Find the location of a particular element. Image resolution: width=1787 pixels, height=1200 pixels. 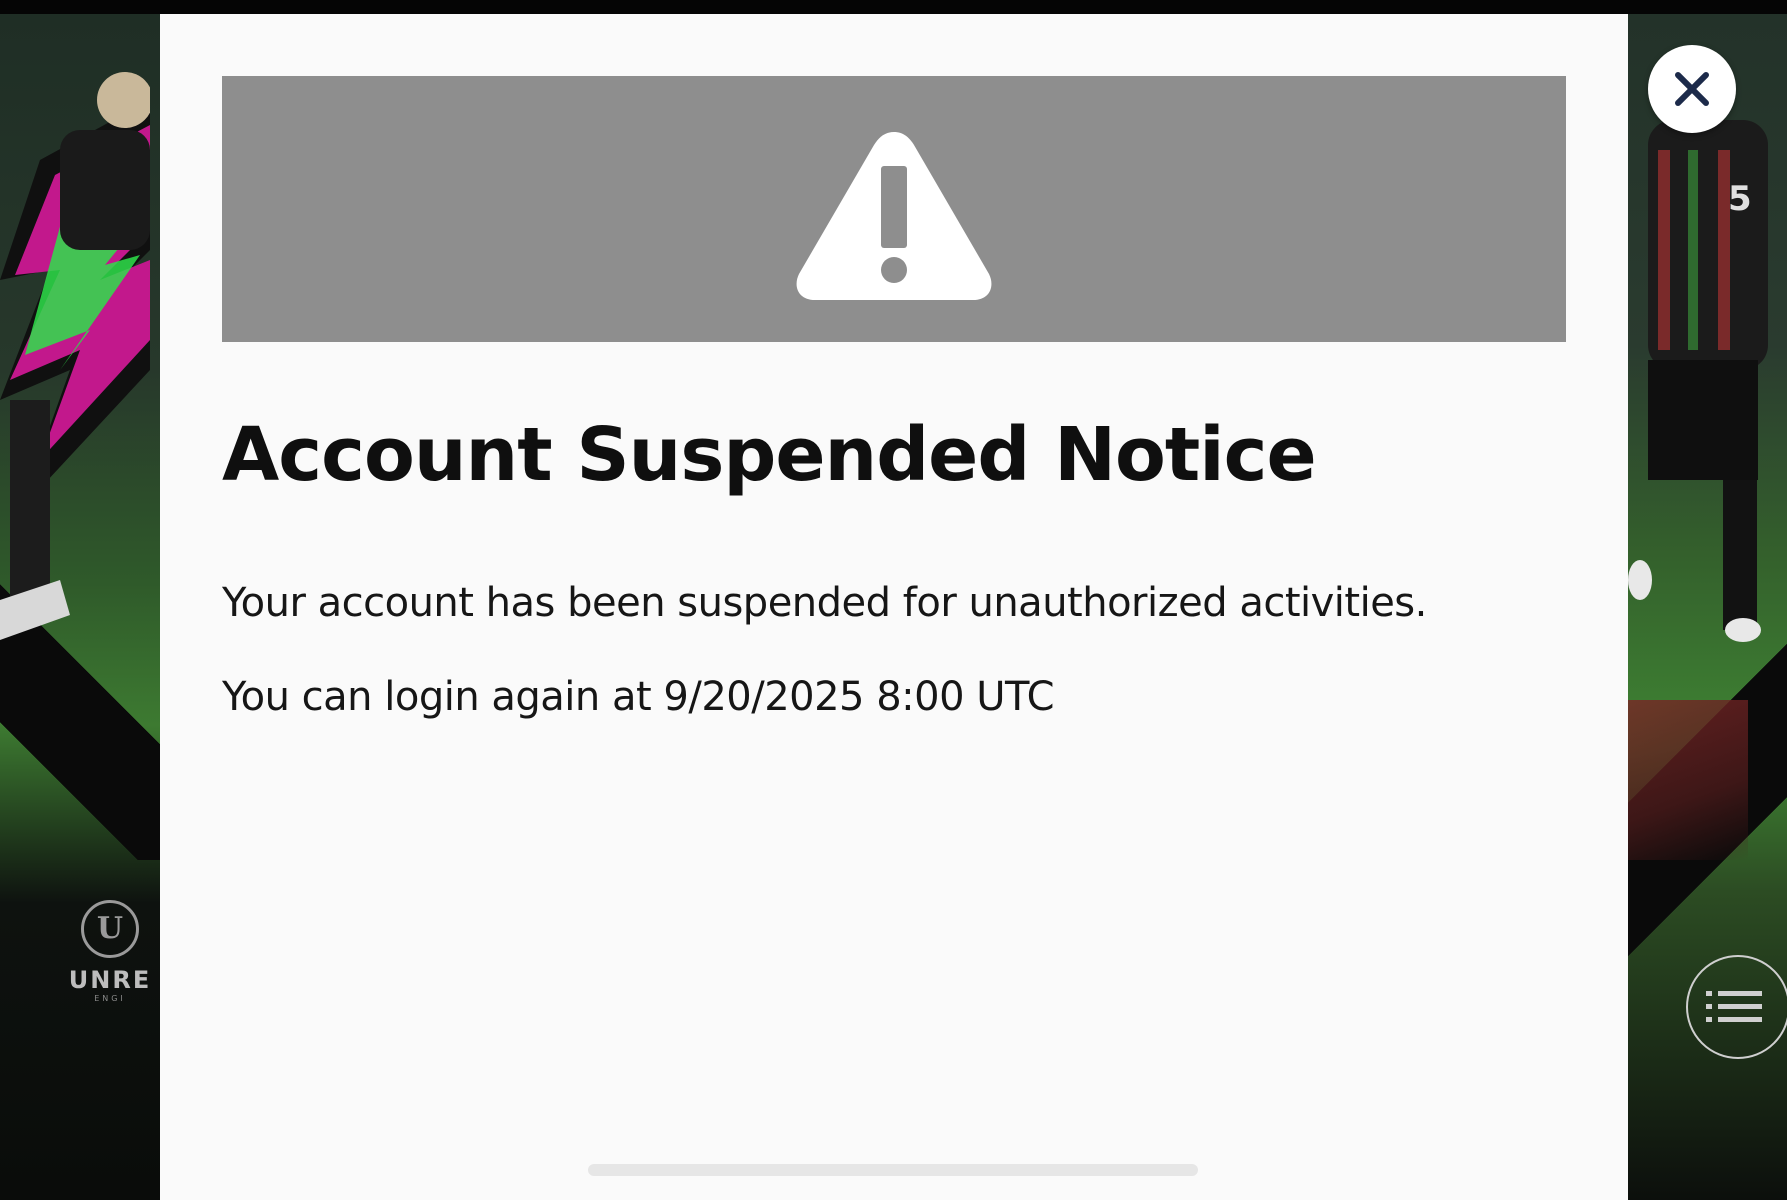

close-icon is located at coordinates (1692, 89).